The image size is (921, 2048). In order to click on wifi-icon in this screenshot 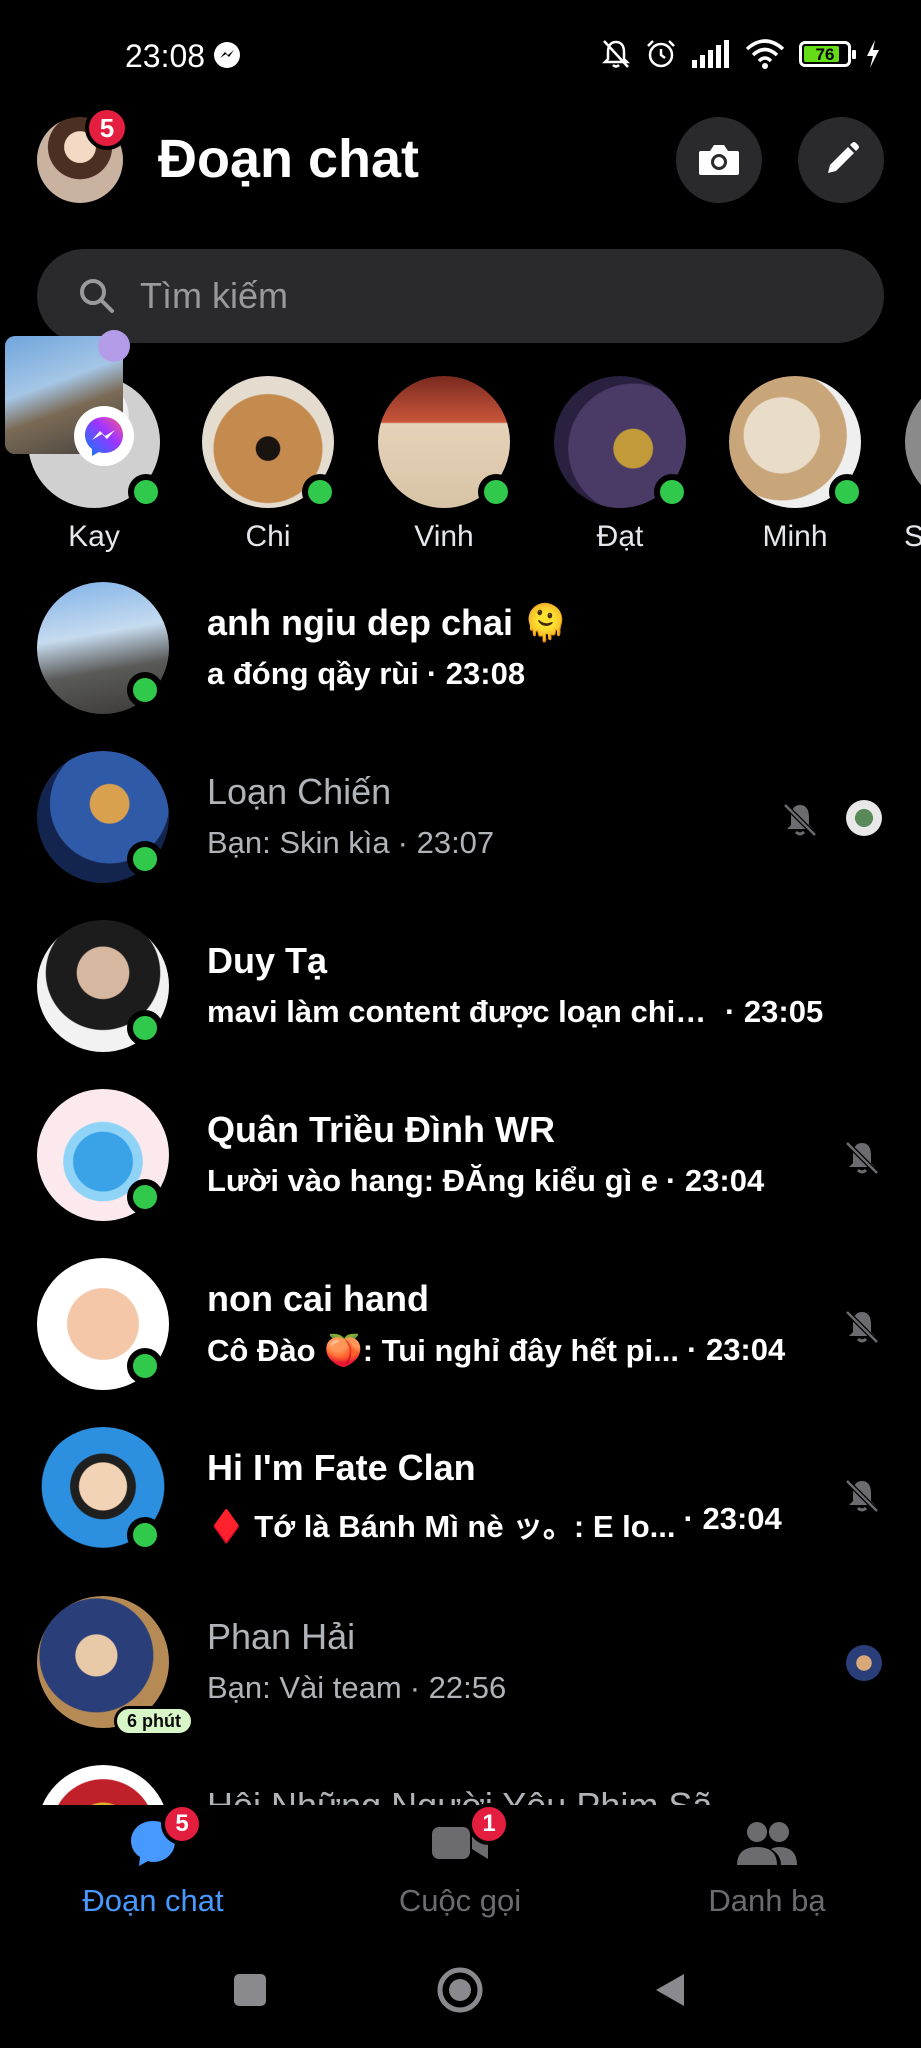, I will do `click(765, 54)`.